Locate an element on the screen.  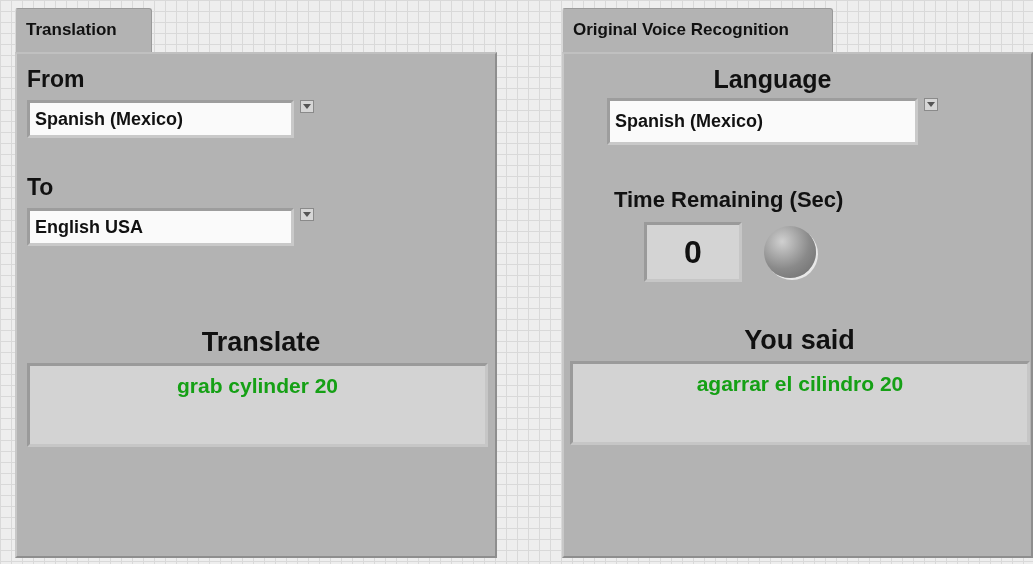
field-label: From is located at coordinates (56, 79).